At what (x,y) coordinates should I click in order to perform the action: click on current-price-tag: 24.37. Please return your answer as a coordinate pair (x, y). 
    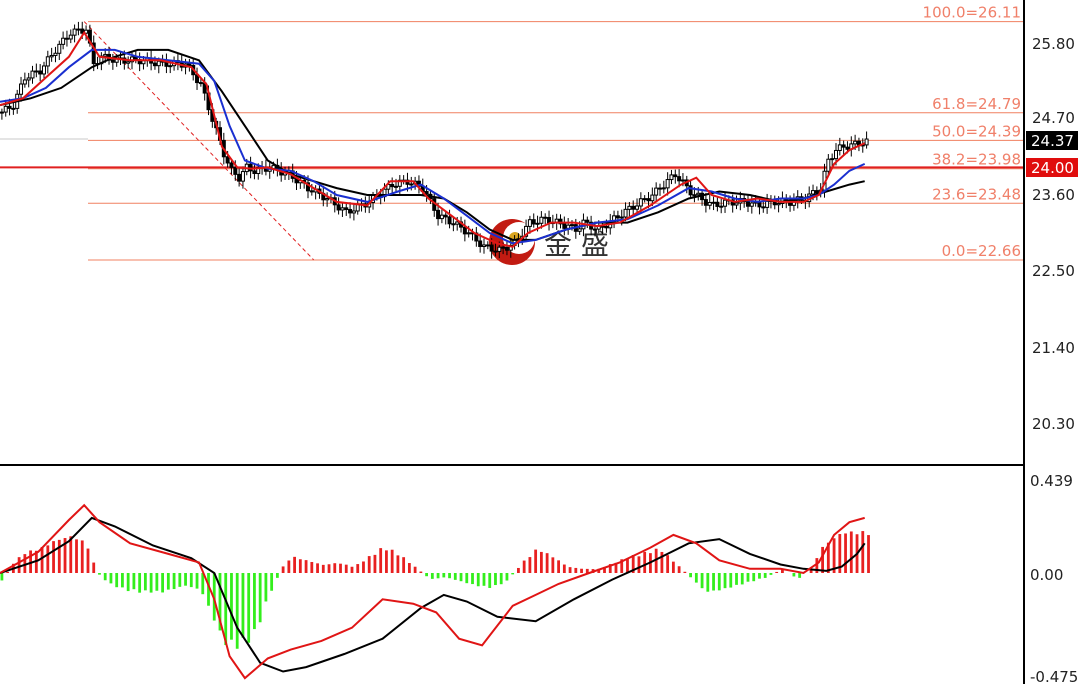
    Looking at the image, I should click on (1052, 140).